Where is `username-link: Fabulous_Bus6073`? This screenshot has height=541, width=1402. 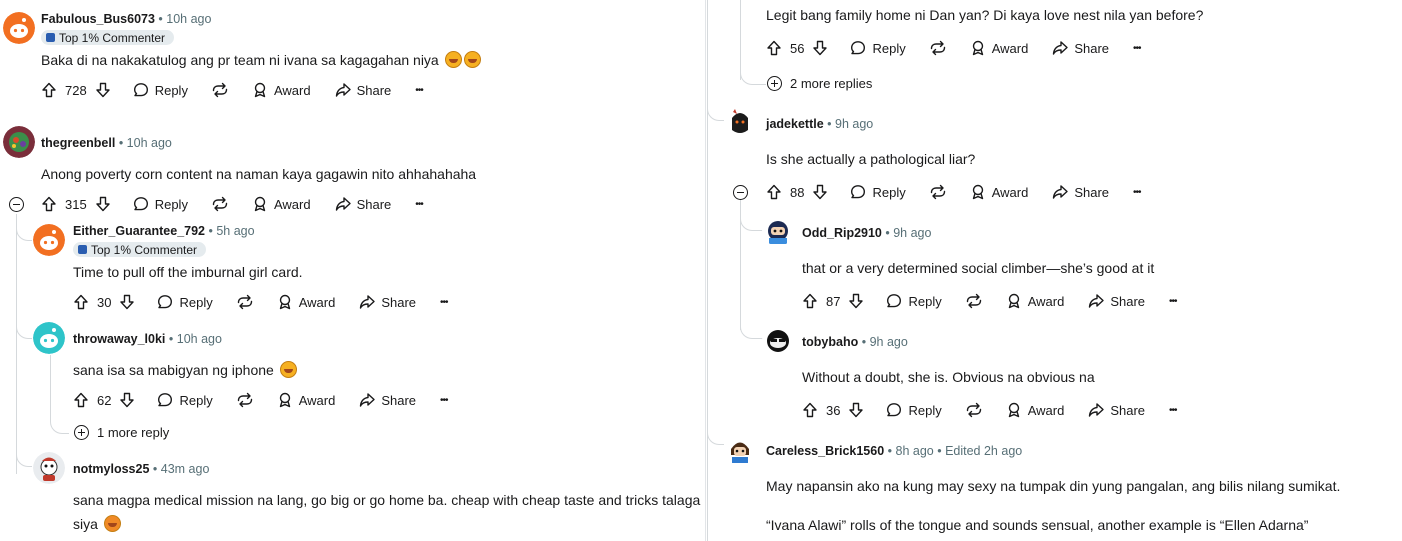 username-link: Fabulous_Bus6073 is located at coordinates (98, 19).